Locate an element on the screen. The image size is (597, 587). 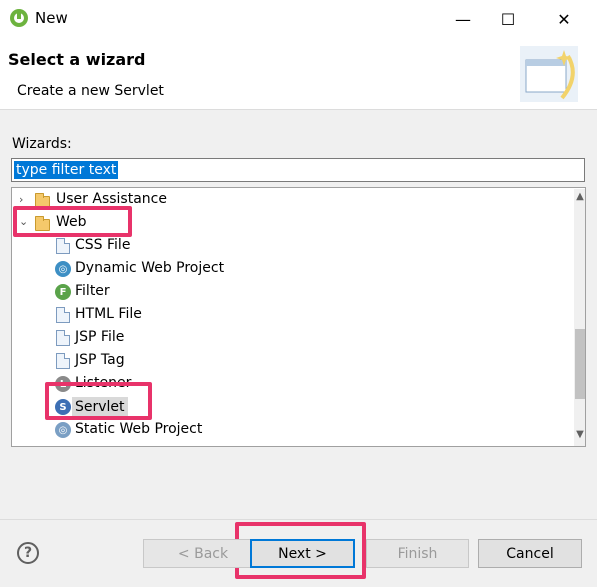
spring-app-icon is located at coordinates (19, 18).